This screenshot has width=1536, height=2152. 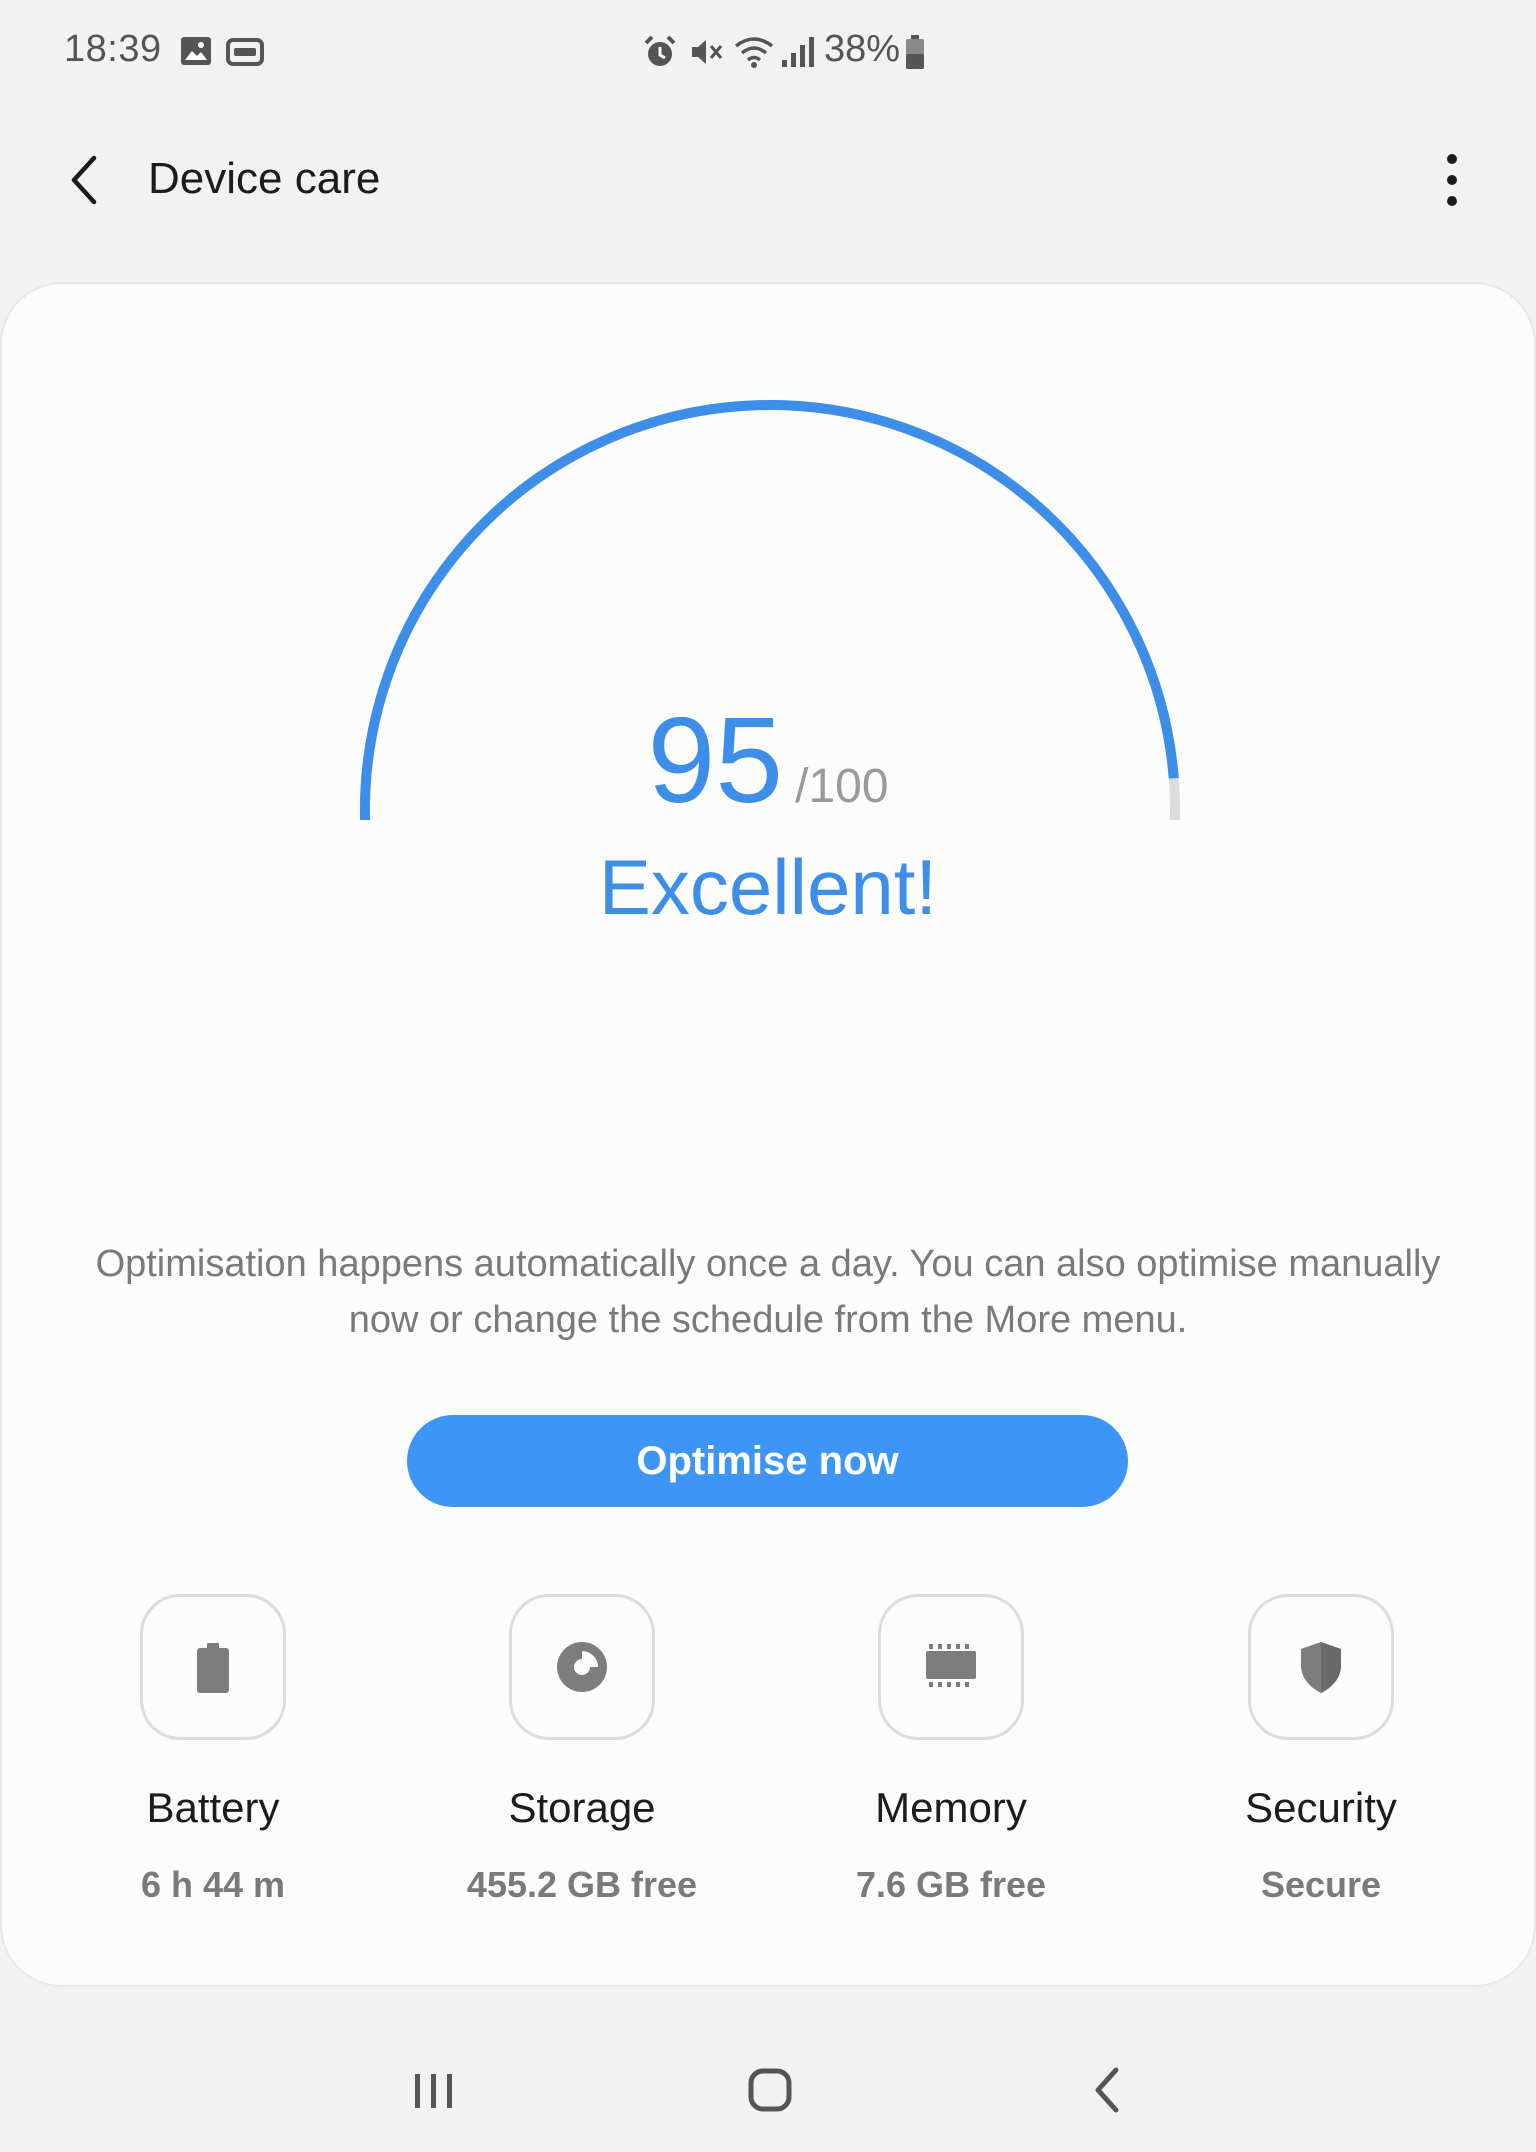 I want to click on image-icon, so click(x=196, y=51).